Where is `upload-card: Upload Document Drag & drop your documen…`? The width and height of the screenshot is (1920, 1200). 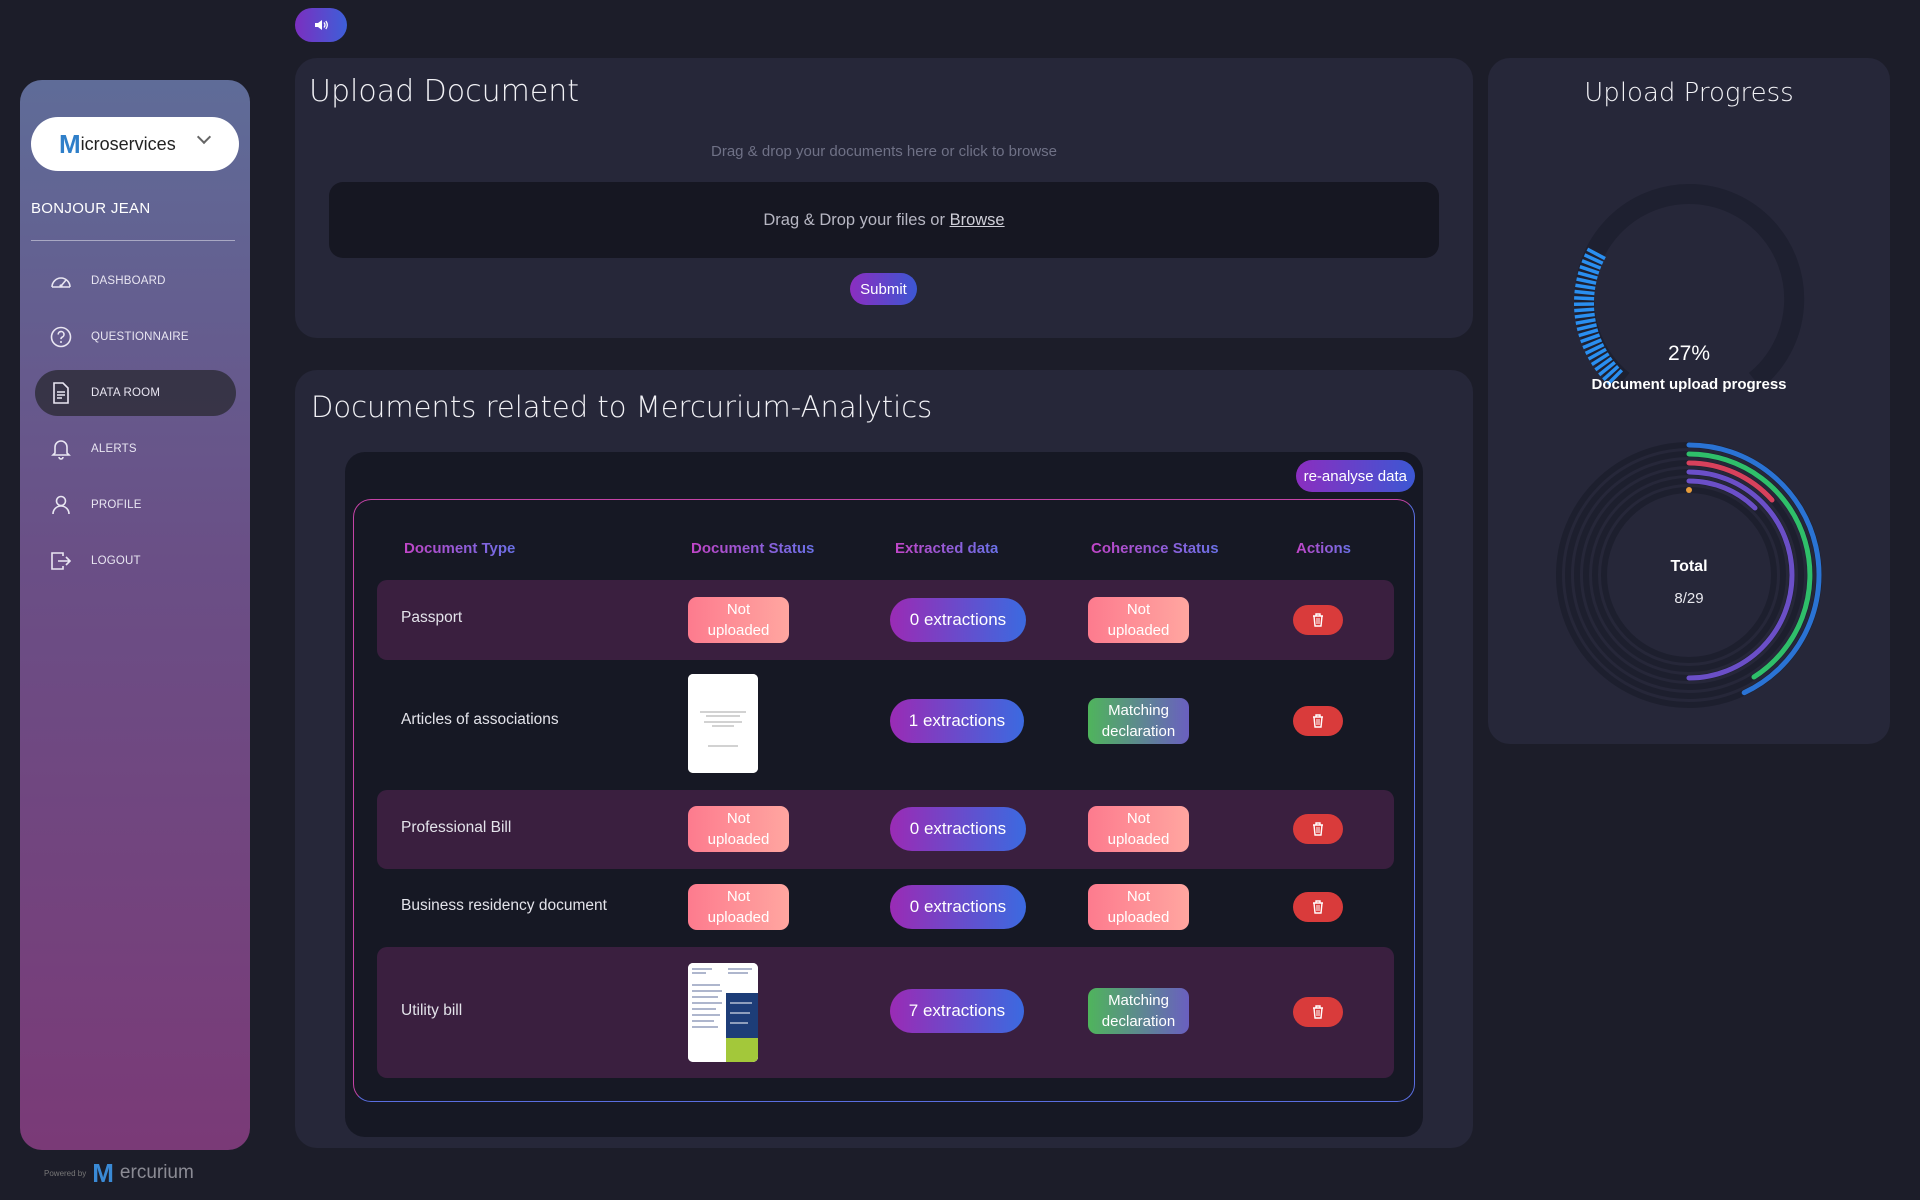 upload-card: Upload Document Drag & drop your documen… is located at coordinates (884, 198).